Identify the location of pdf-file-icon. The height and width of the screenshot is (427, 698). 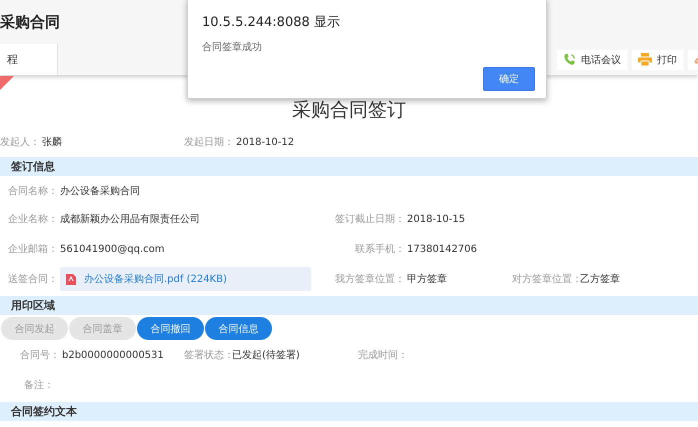
(71, 279).